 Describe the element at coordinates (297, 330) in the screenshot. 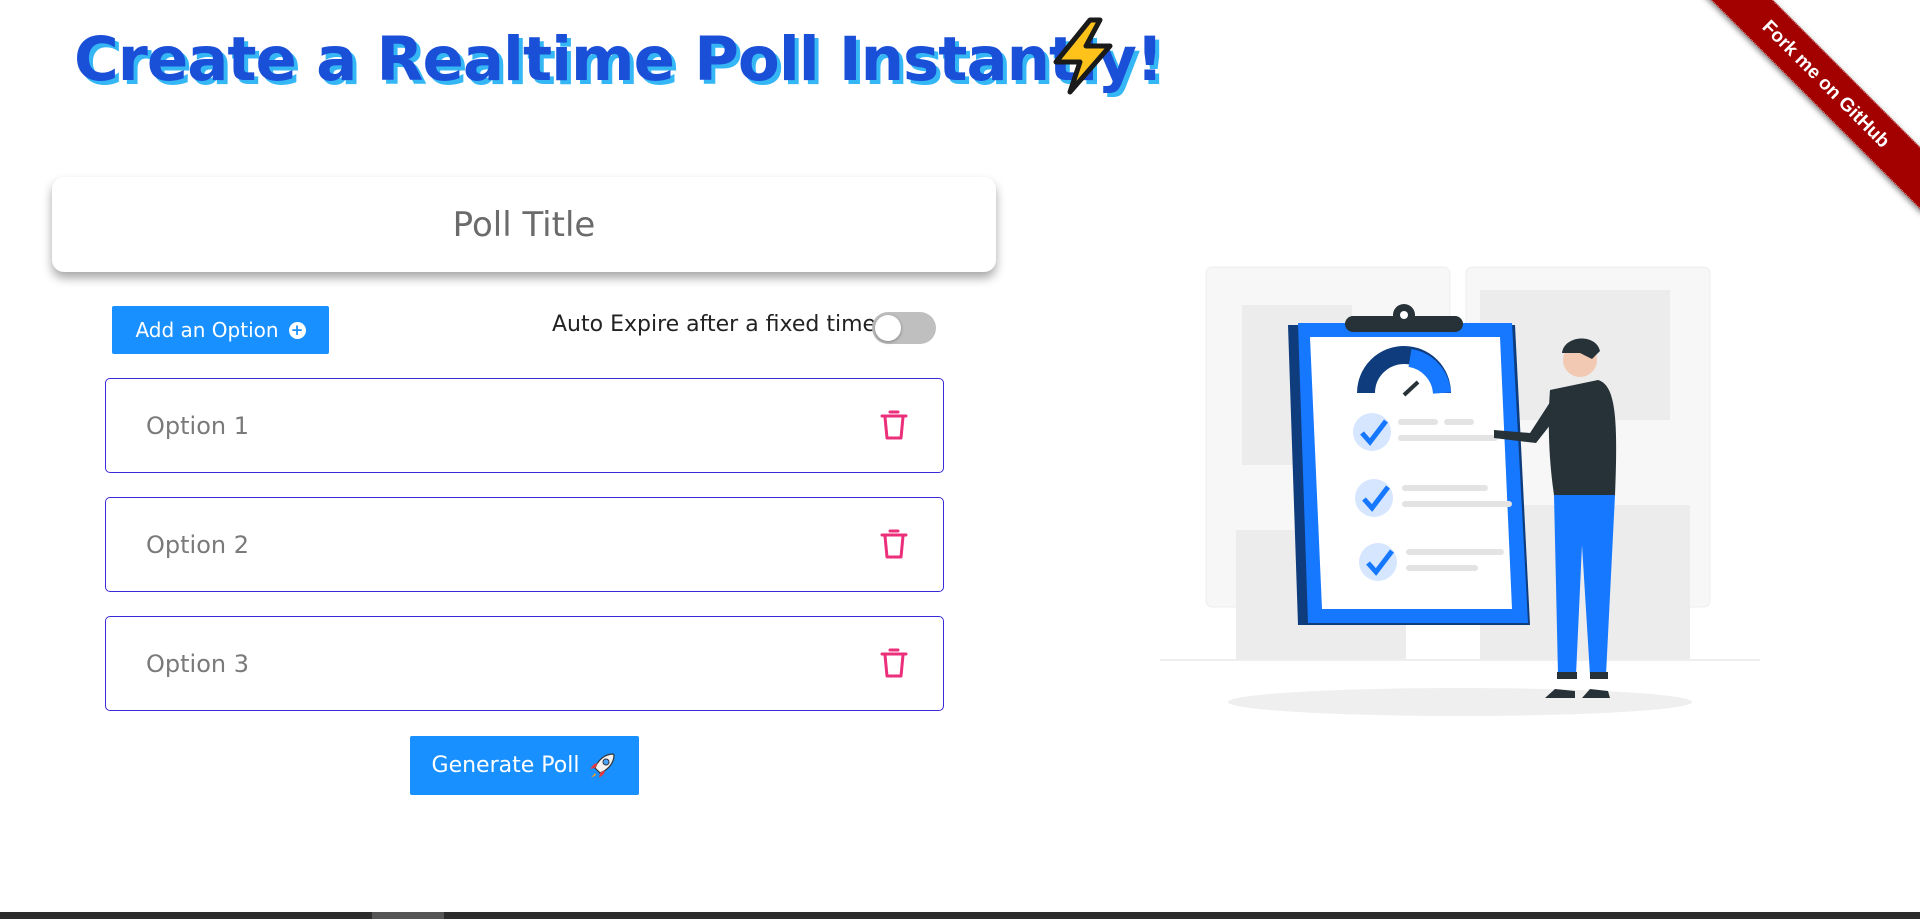

I see `plus-circle-icon: +` at that location.